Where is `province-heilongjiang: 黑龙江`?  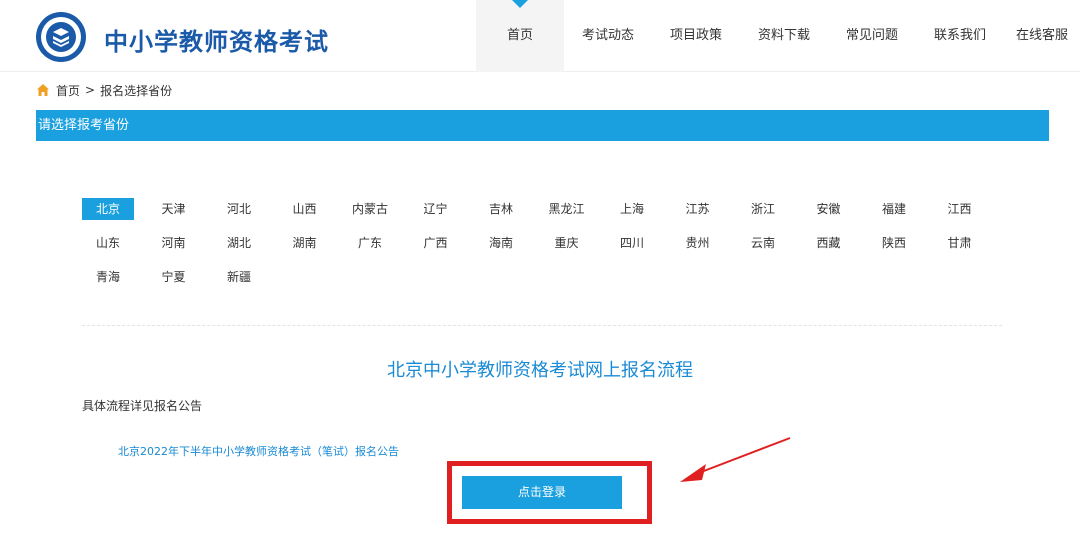 province-heilongjiang: 黑龙江 is located at coordinates (567, 209).